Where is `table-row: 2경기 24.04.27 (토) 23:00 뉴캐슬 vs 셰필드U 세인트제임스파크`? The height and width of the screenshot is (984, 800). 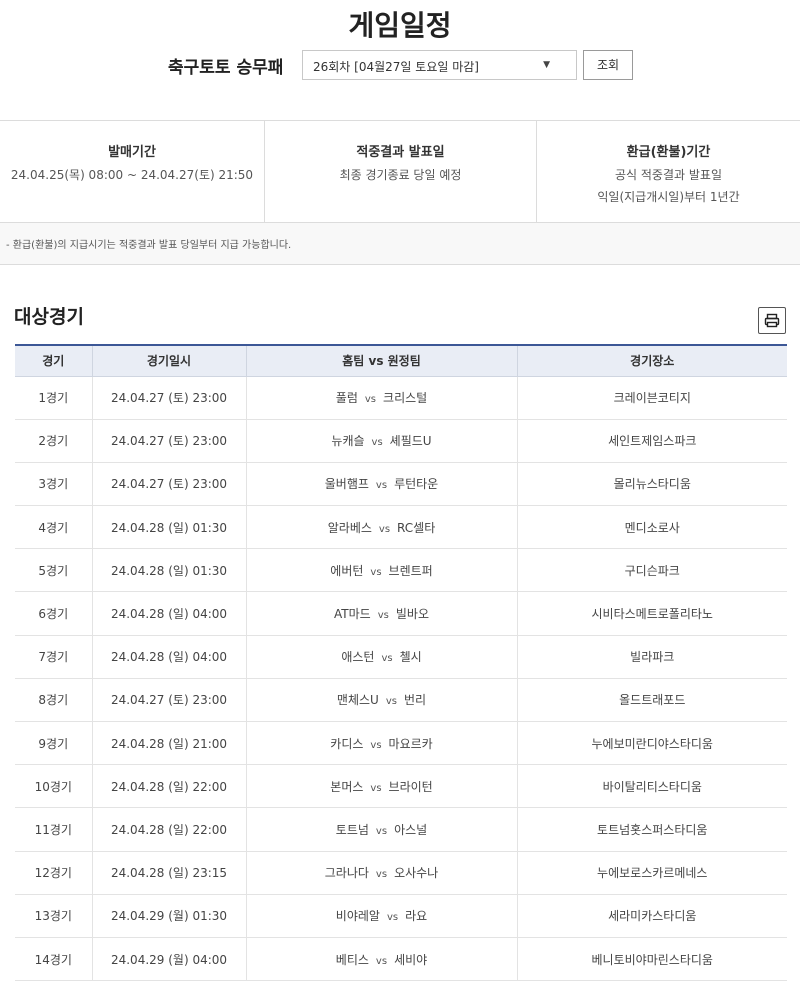 table-row: 2경기 24.04.27 (토) 23:00 뉴캐슬 vs 셰필드U 세인트제임스파크 is located at coordinates (401, 441).